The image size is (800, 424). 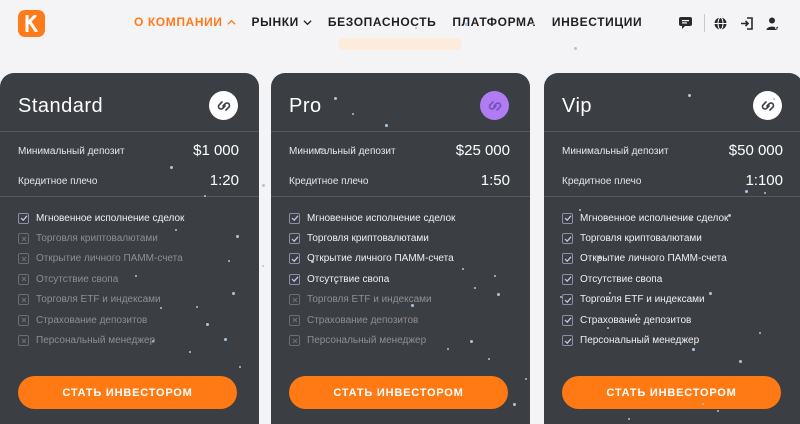 I want to click on header-divider, so click(x=704, y=23).